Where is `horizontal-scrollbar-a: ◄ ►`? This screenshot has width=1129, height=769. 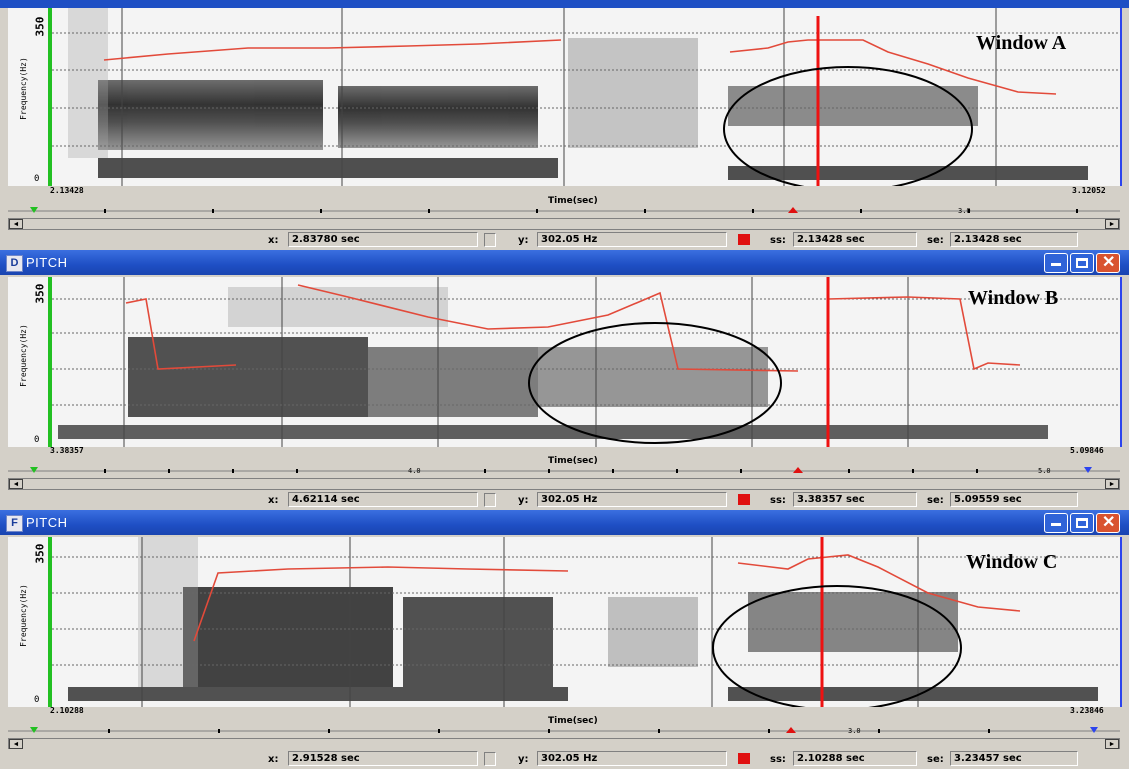 horizontal-scrollbar-a: ◄ ► is located at coordinates (564, 224).